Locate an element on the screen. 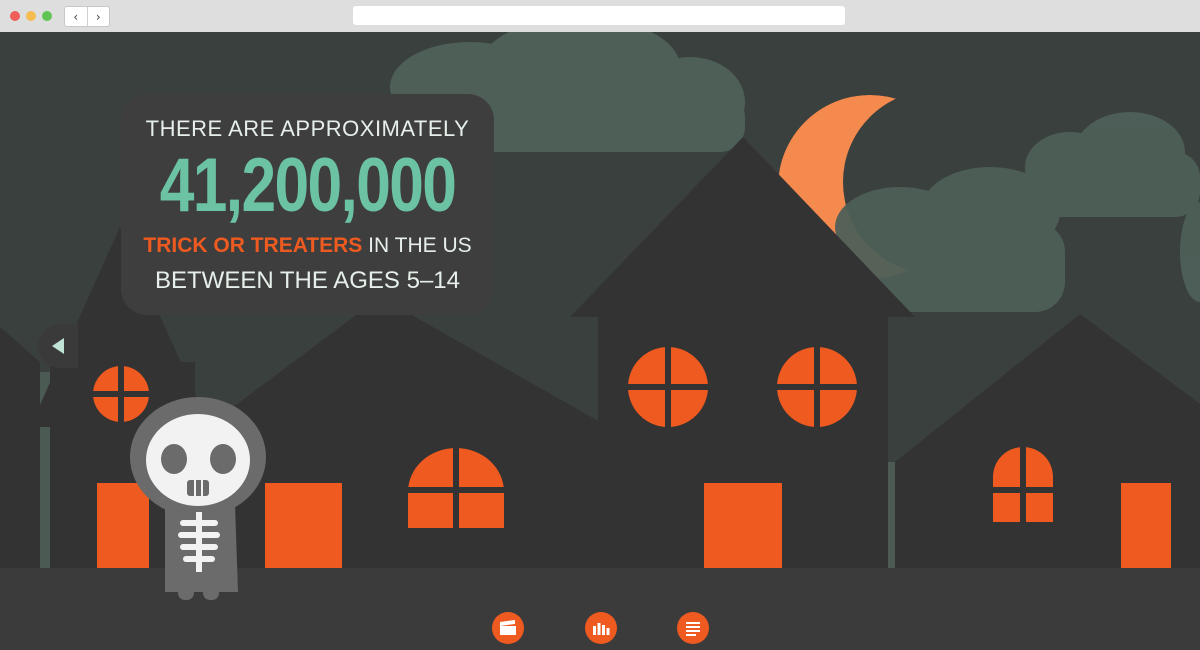 The image size is (1200, 650). stat-number: 41,200,000 is located at coordinates (308, 185).